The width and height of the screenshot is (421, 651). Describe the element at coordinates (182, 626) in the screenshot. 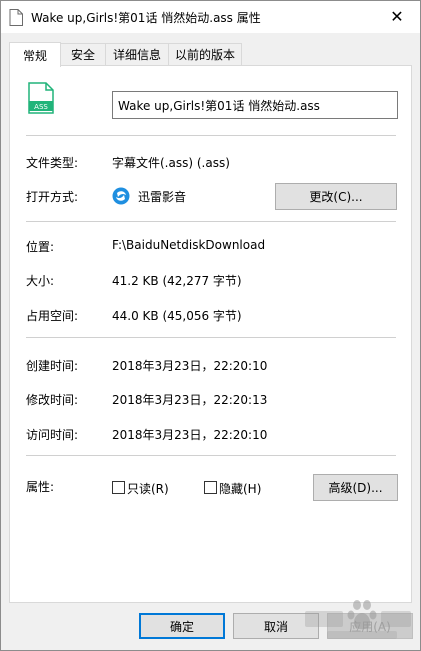

I see `ok-button: 确定` at that location.